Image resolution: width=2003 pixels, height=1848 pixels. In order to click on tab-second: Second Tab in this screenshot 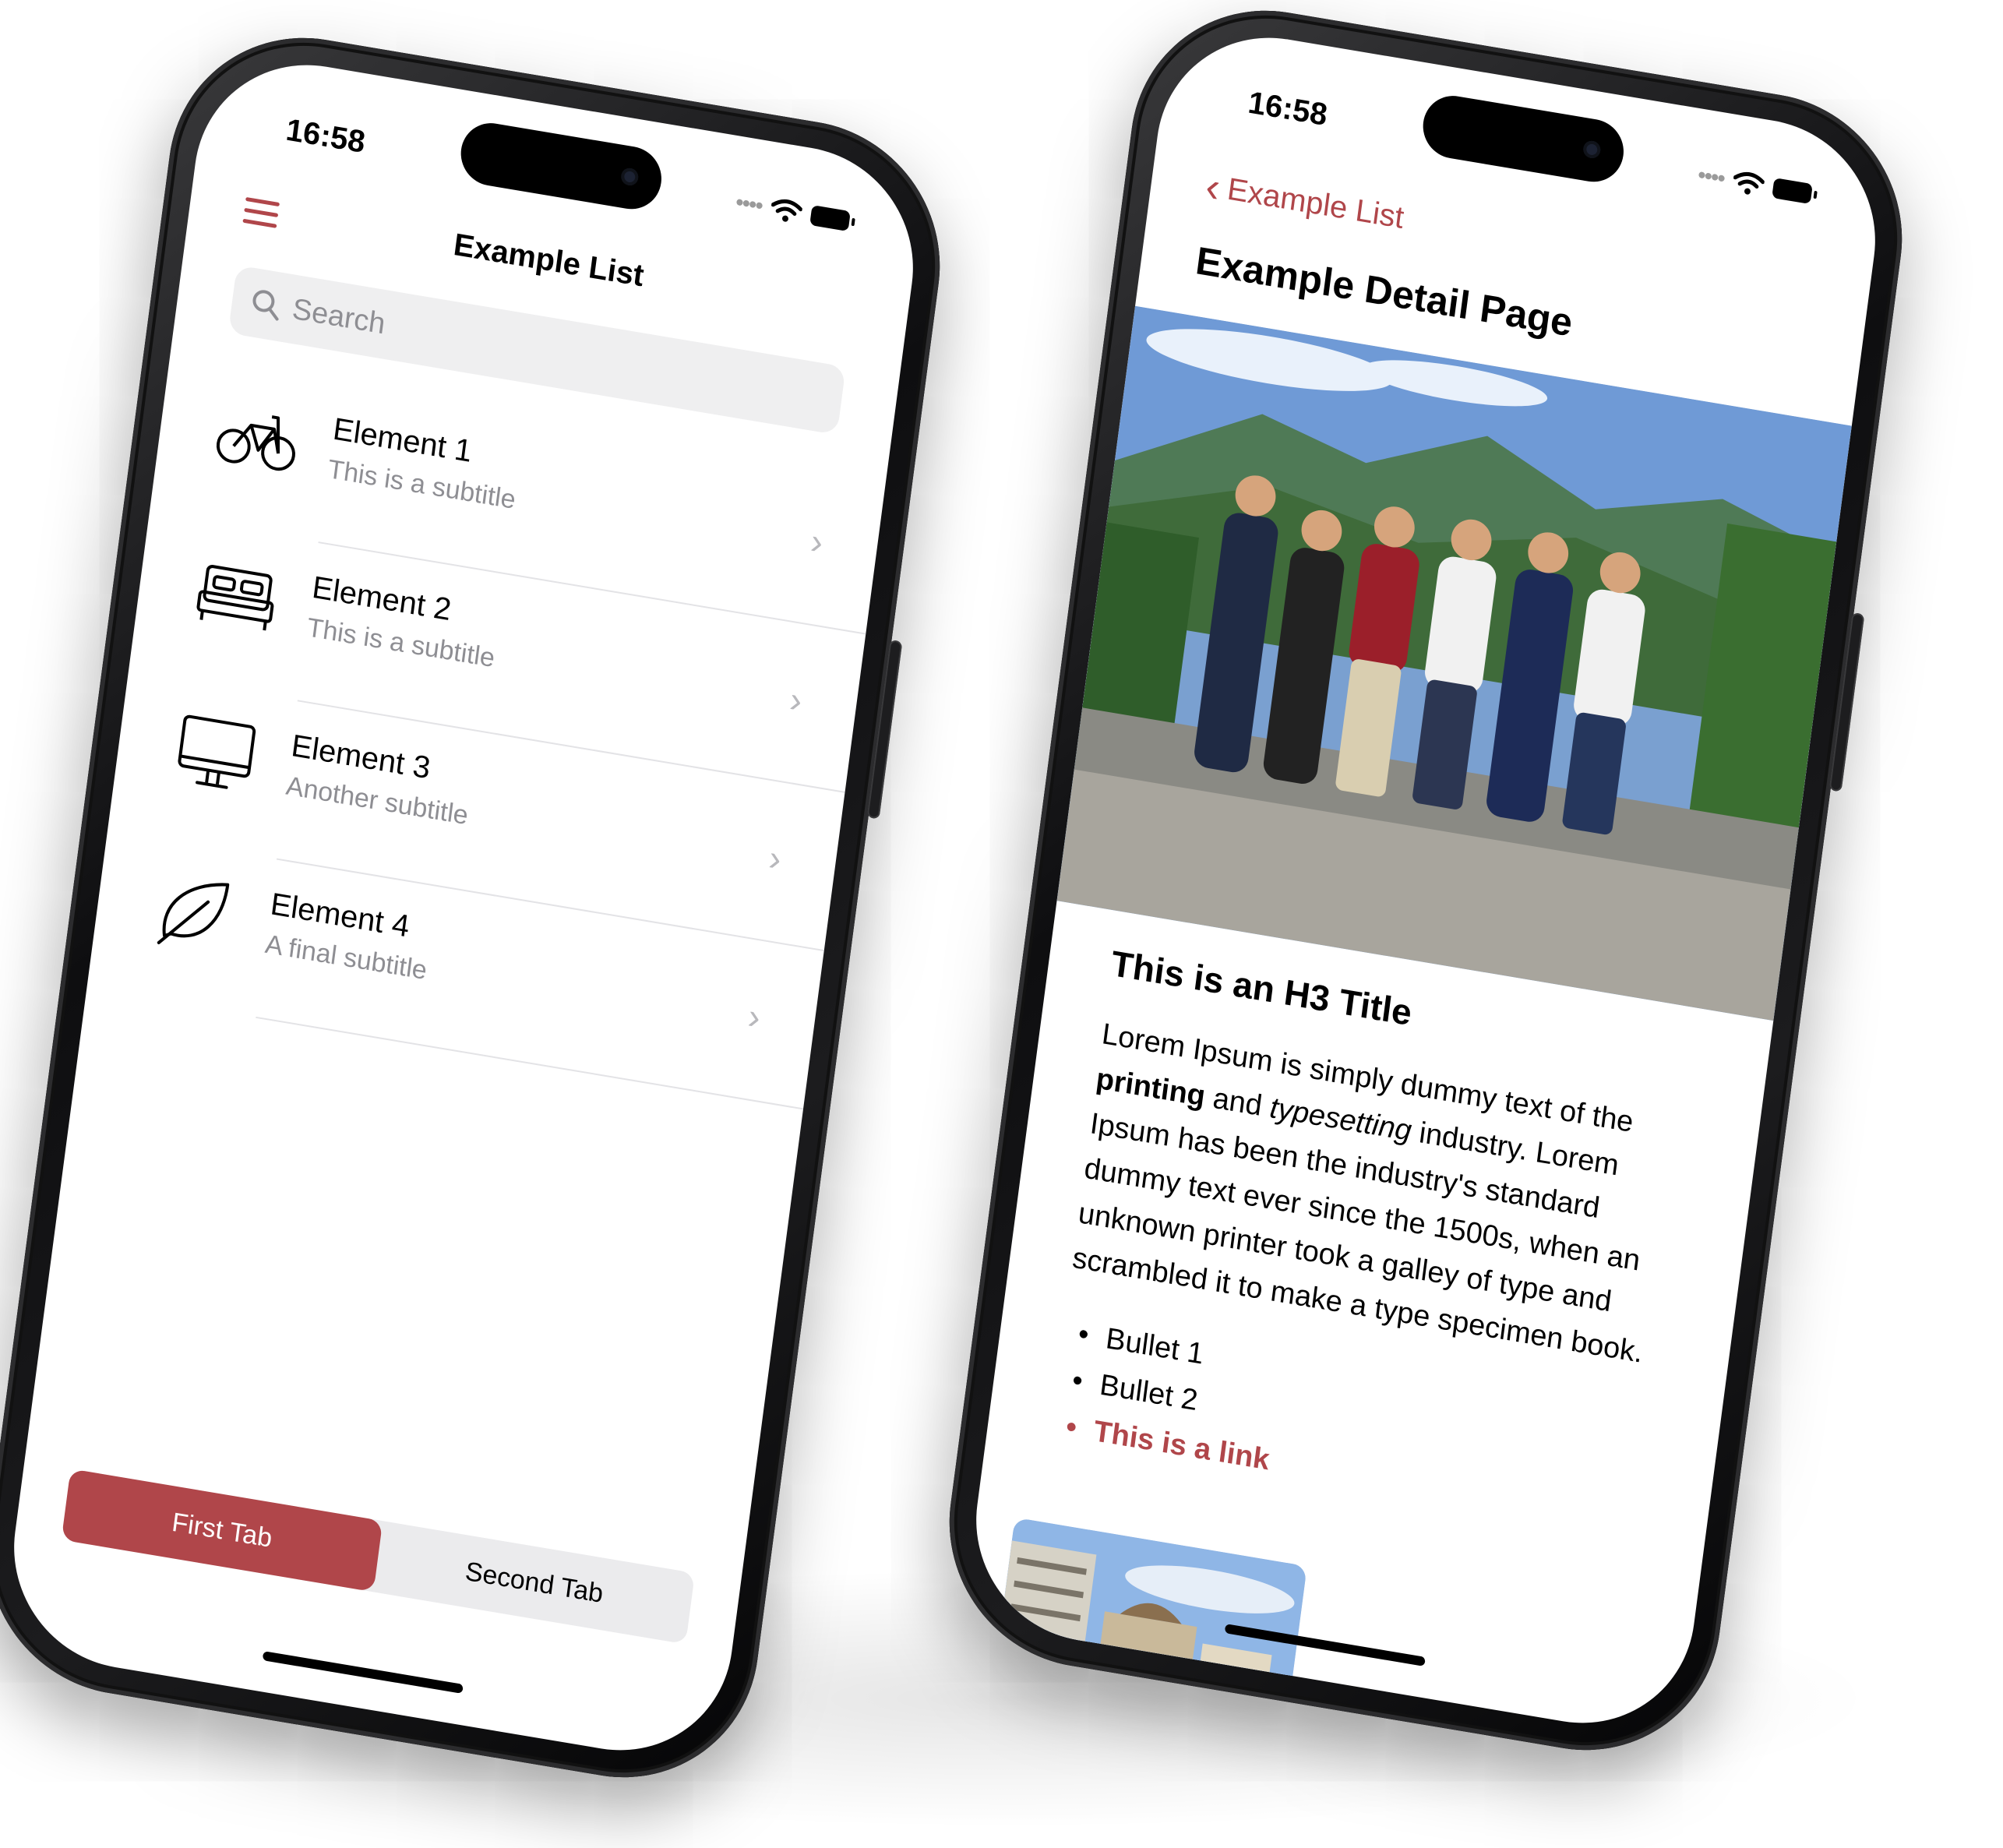, I will do `click(534, 1582)`.